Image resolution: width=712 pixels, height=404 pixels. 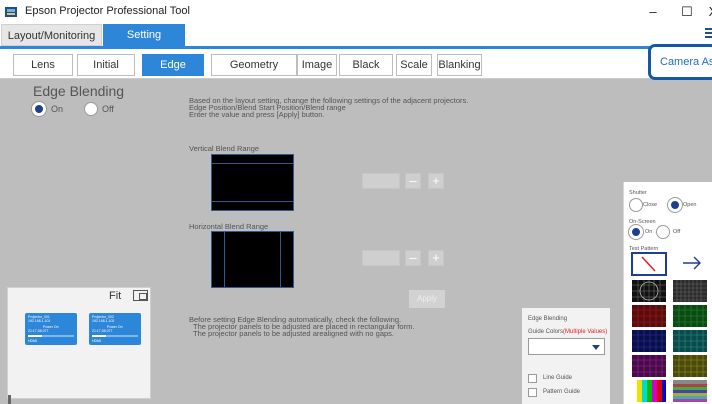 I want to click on arrow-right-icon, so click(x=692, y=263).